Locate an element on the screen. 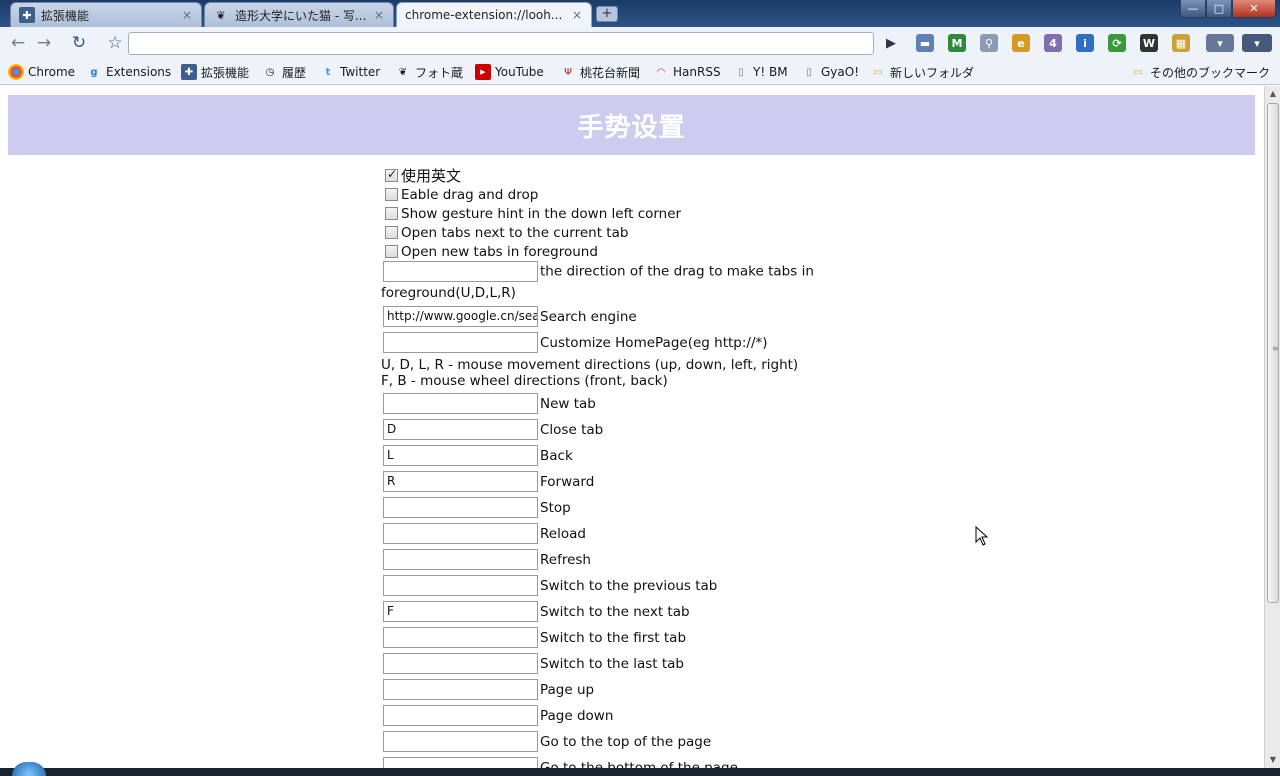  bookmark-chrome: Chrome is located at coordinates (41, 72).